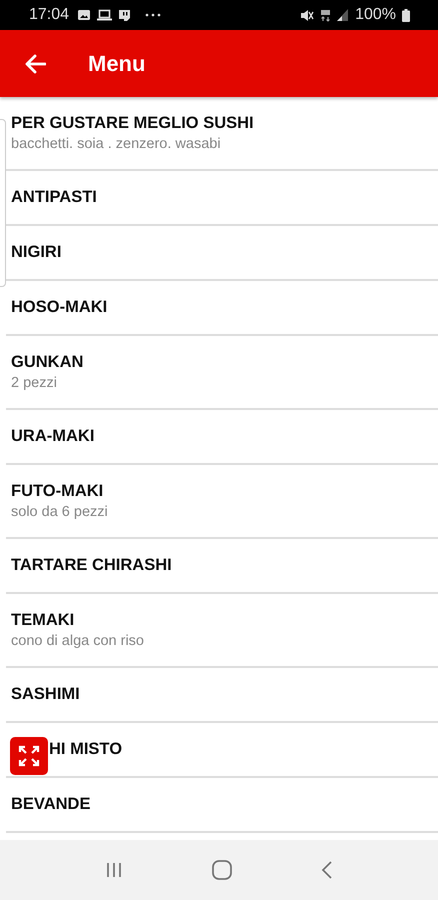  What do you see at coordinates (43, 620) in the screenshot?
I see `category-title: TEMAKI` at bounding box center [43, 620].